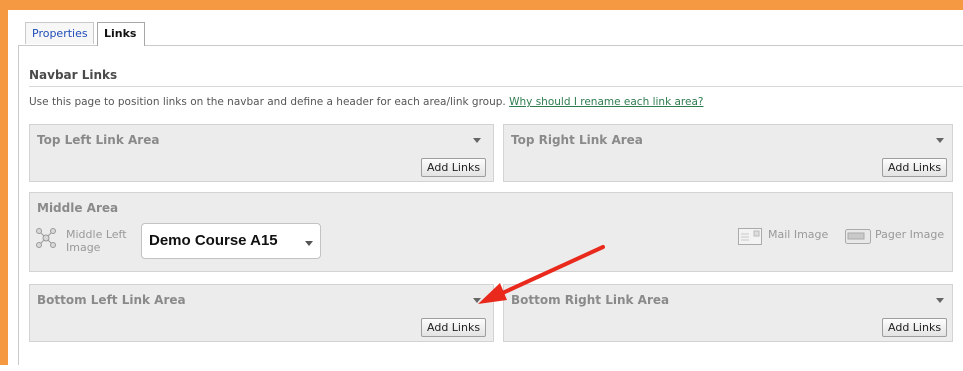  I want to click on network-icon, so click(46, 238).